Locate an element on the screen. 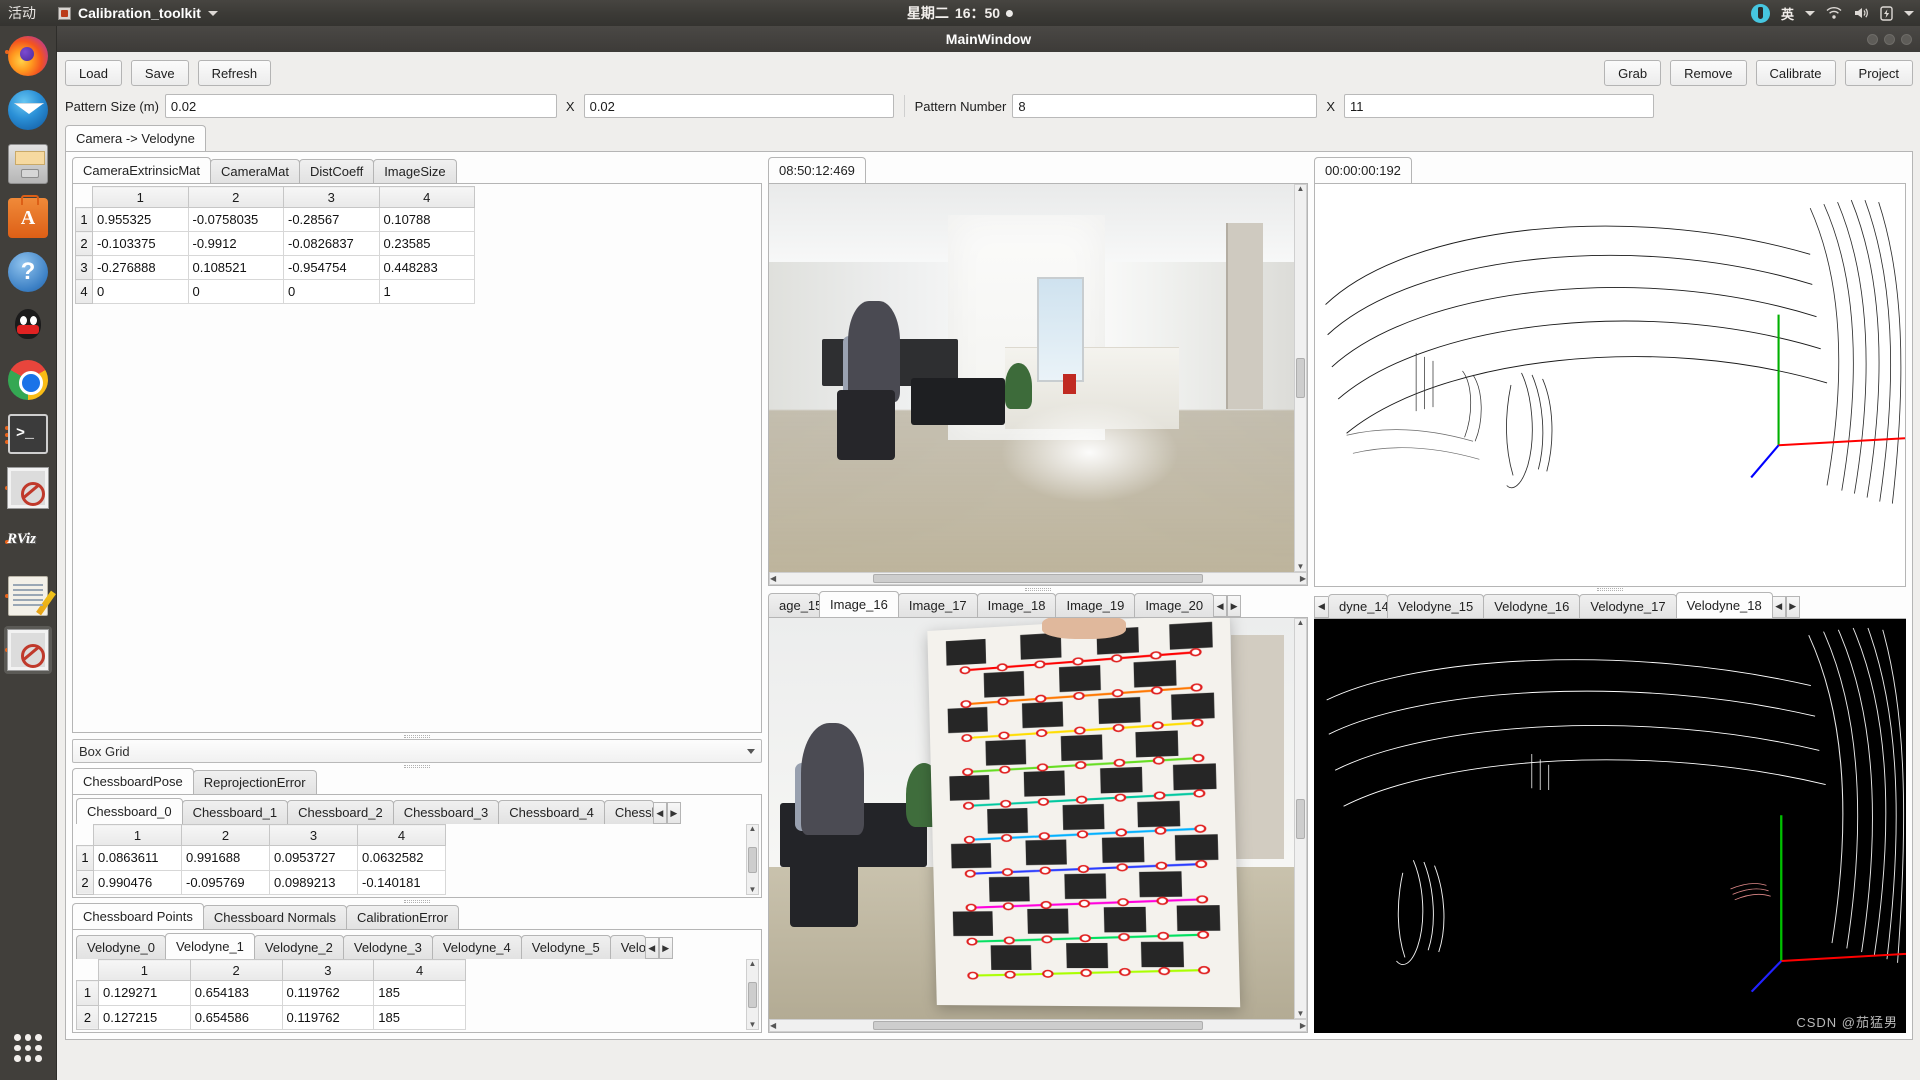  table-cell: 0.127215 is located at coordinates (144, 1017).